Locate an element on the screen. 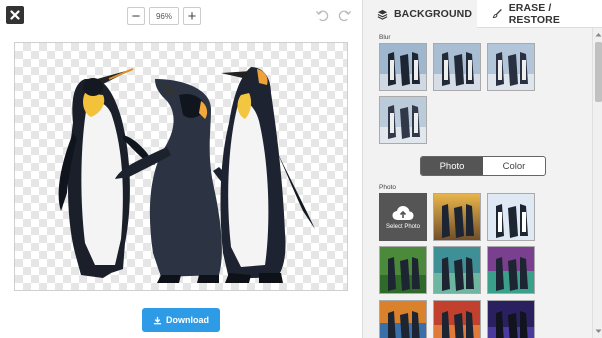  zoom-out-button: − is located at coordinates (136, 16).